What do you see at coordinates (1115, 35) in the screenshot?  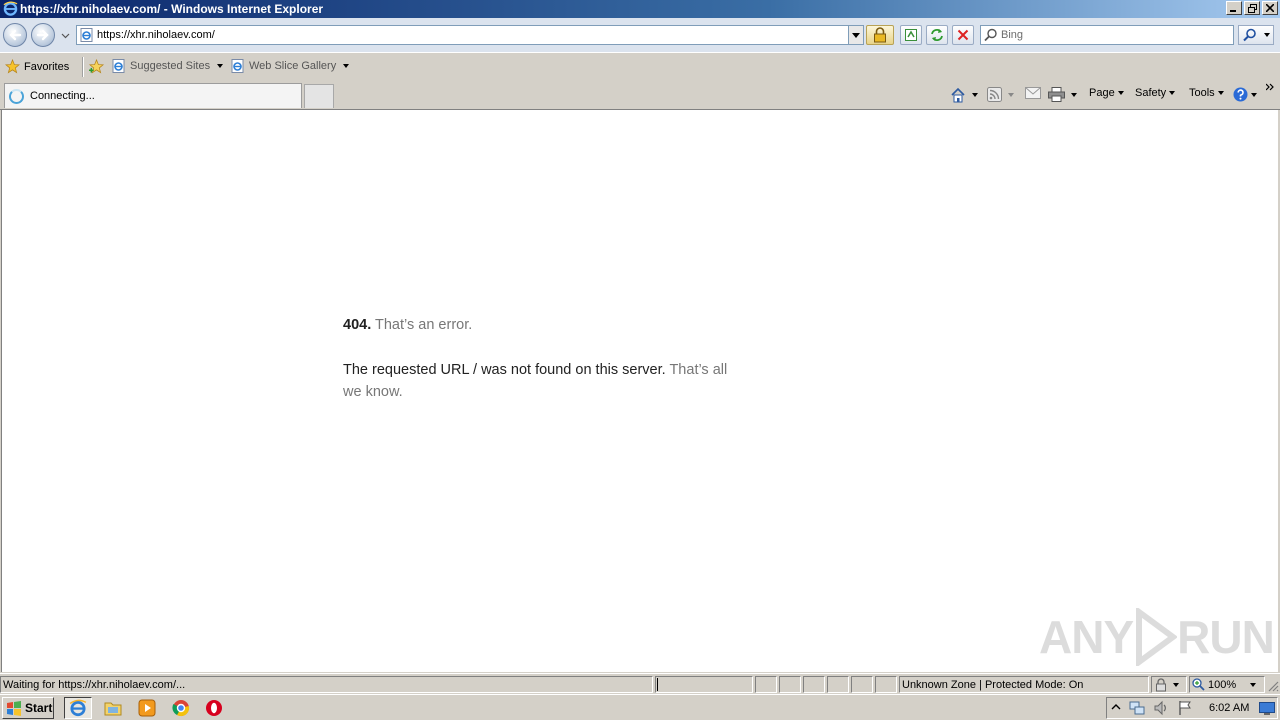 I see `search-input` at bounding box center [1115, 35].